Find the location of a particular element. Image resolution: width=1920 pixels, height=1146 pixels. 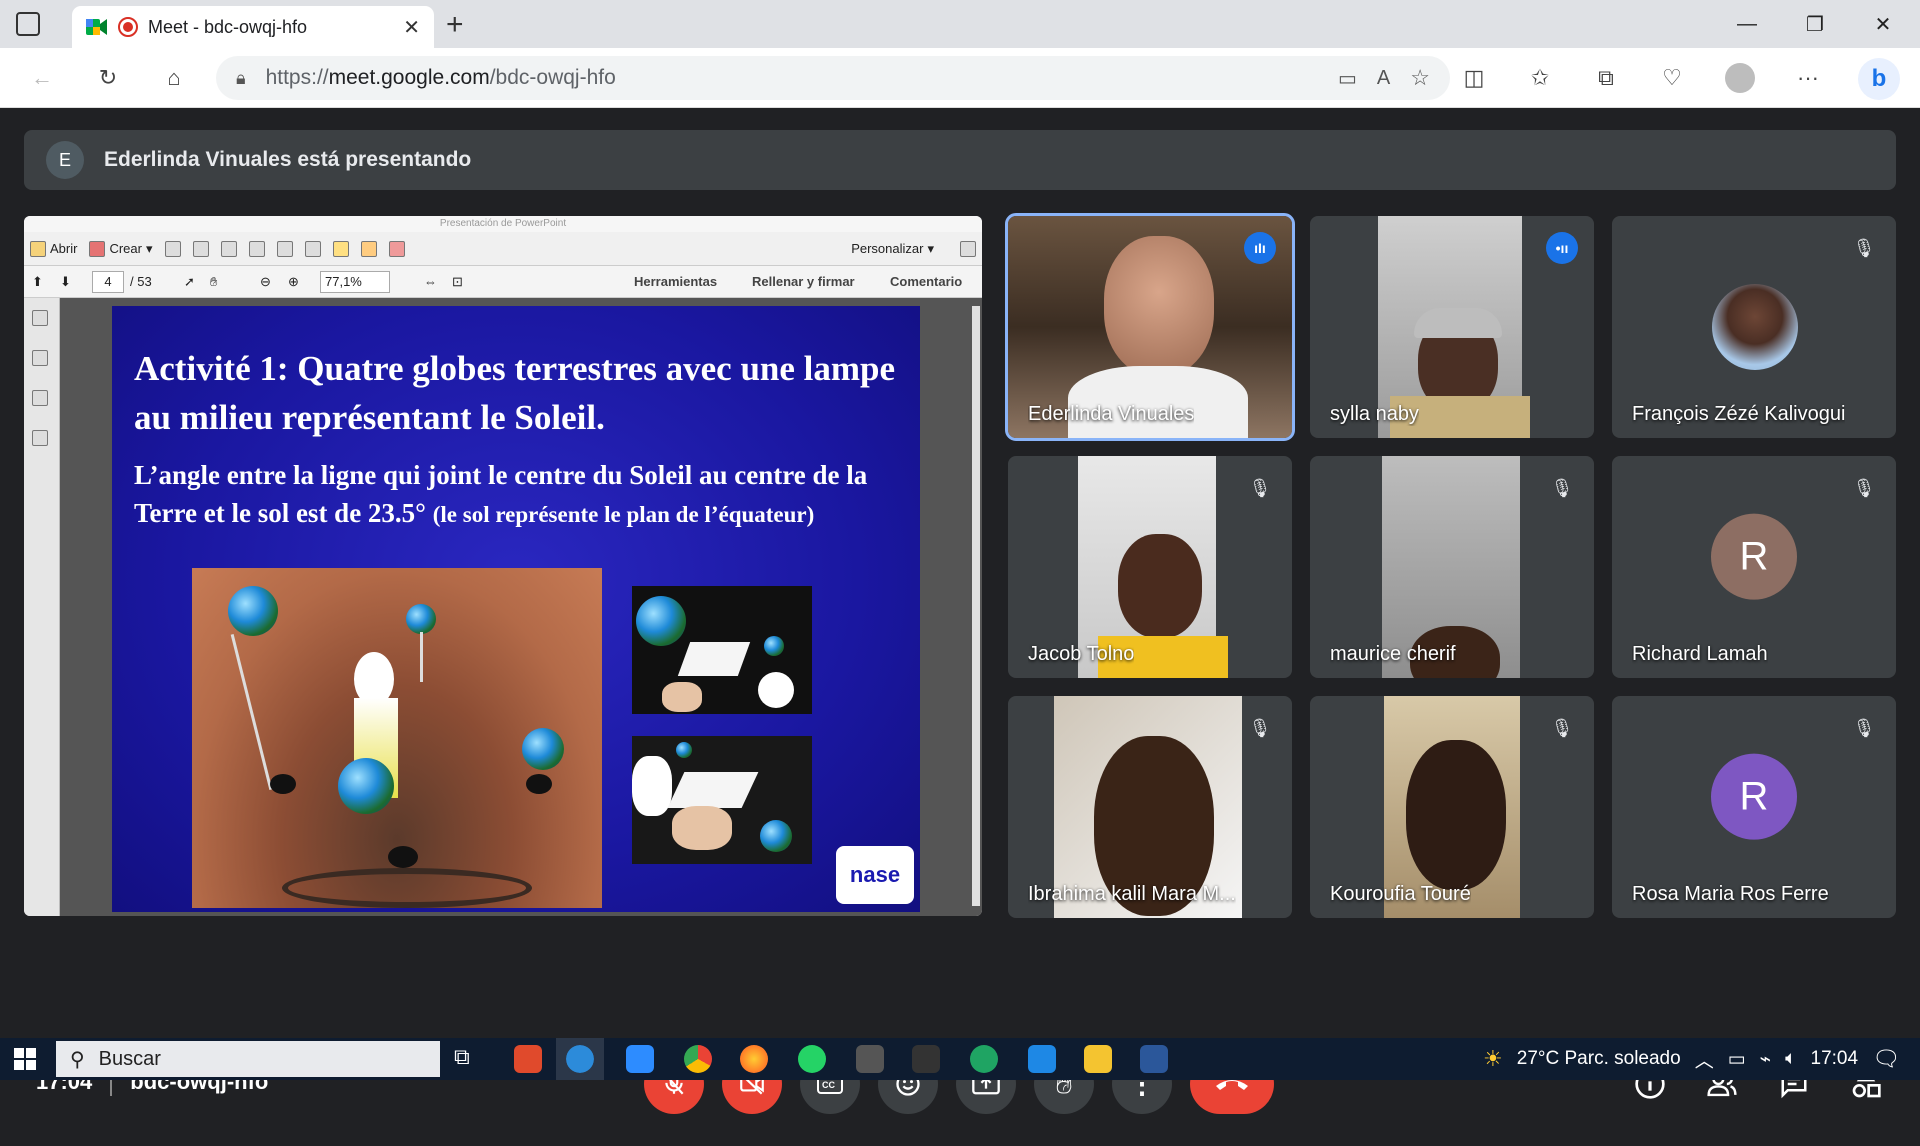

notifications-icon: 🗨︎ is located at coordinates (1886, 1059).